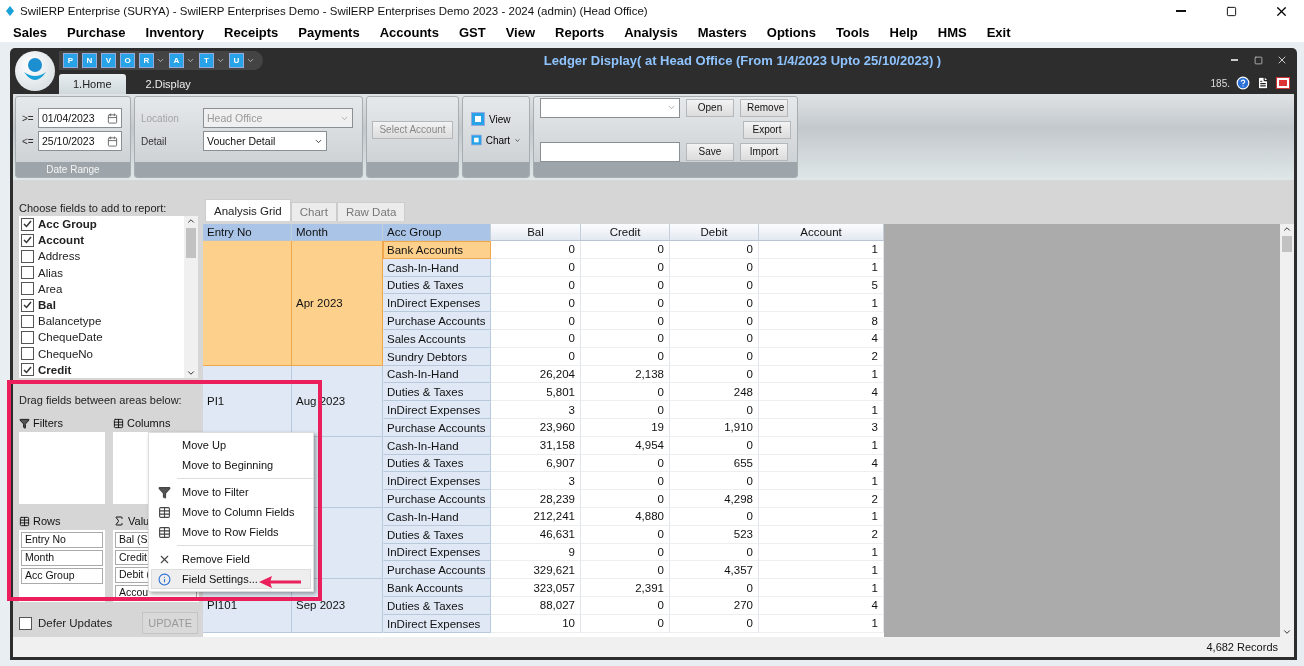 The image size is (1304, 666). Describe the element at coordinates (35, 71) in the screenshot. I see `app-logo-icon` at that location.